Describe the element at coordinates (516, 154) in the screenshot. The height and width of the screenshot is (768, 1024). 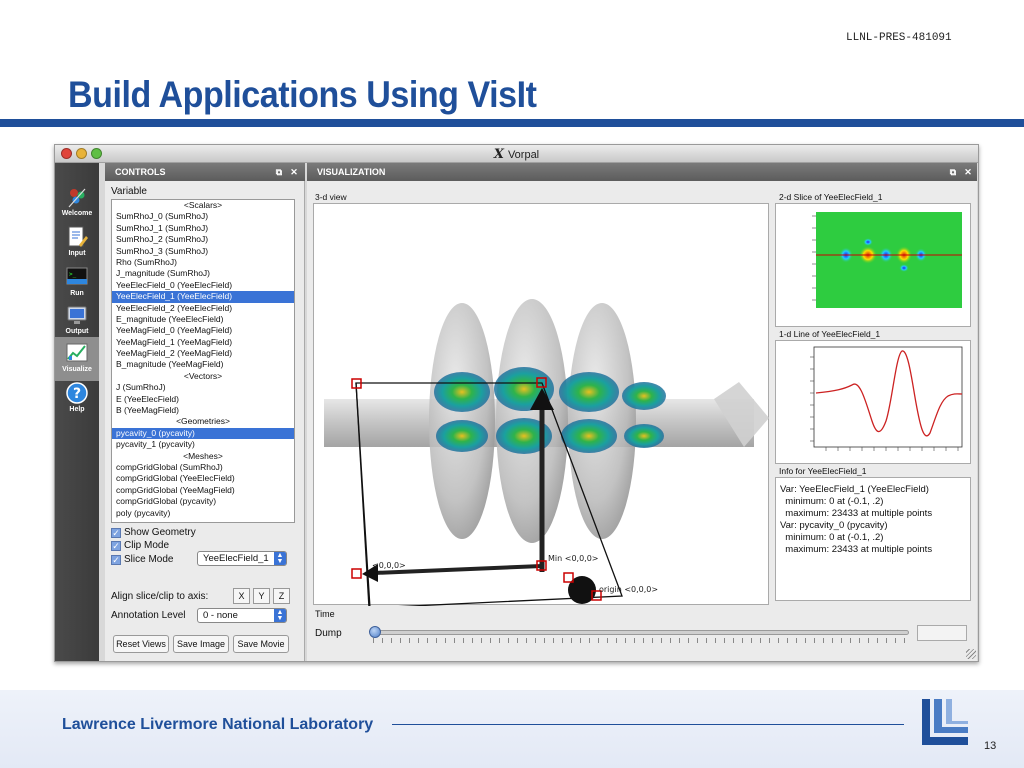
I see `window-title: X Vorpal` at that location.